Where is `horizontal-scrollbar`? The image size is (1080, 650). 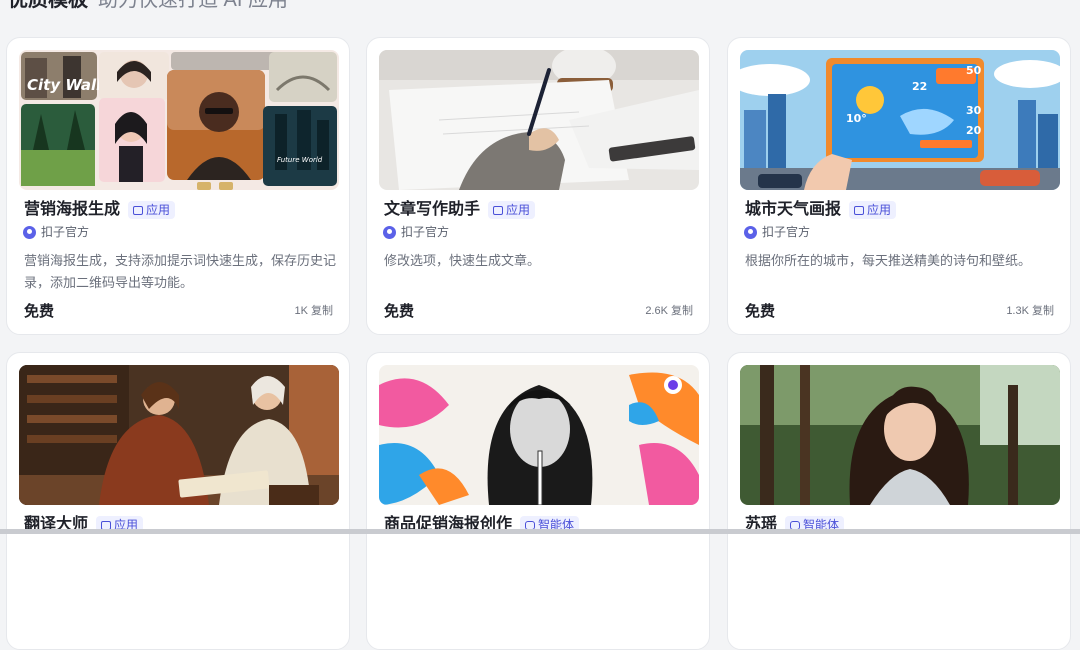
horizontal-scrollbar is located at coordinates (540, 531).